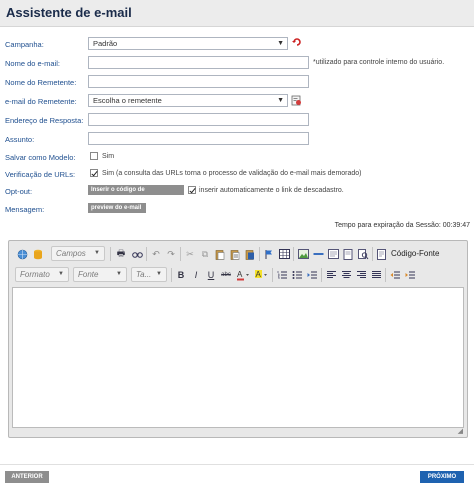 The image size is (474, 488). What do you see at coordinates (41, 82) in the screenshot?
I see `nome-remetente-label: Nome do Remetente:` at bounding box center [41, 82].